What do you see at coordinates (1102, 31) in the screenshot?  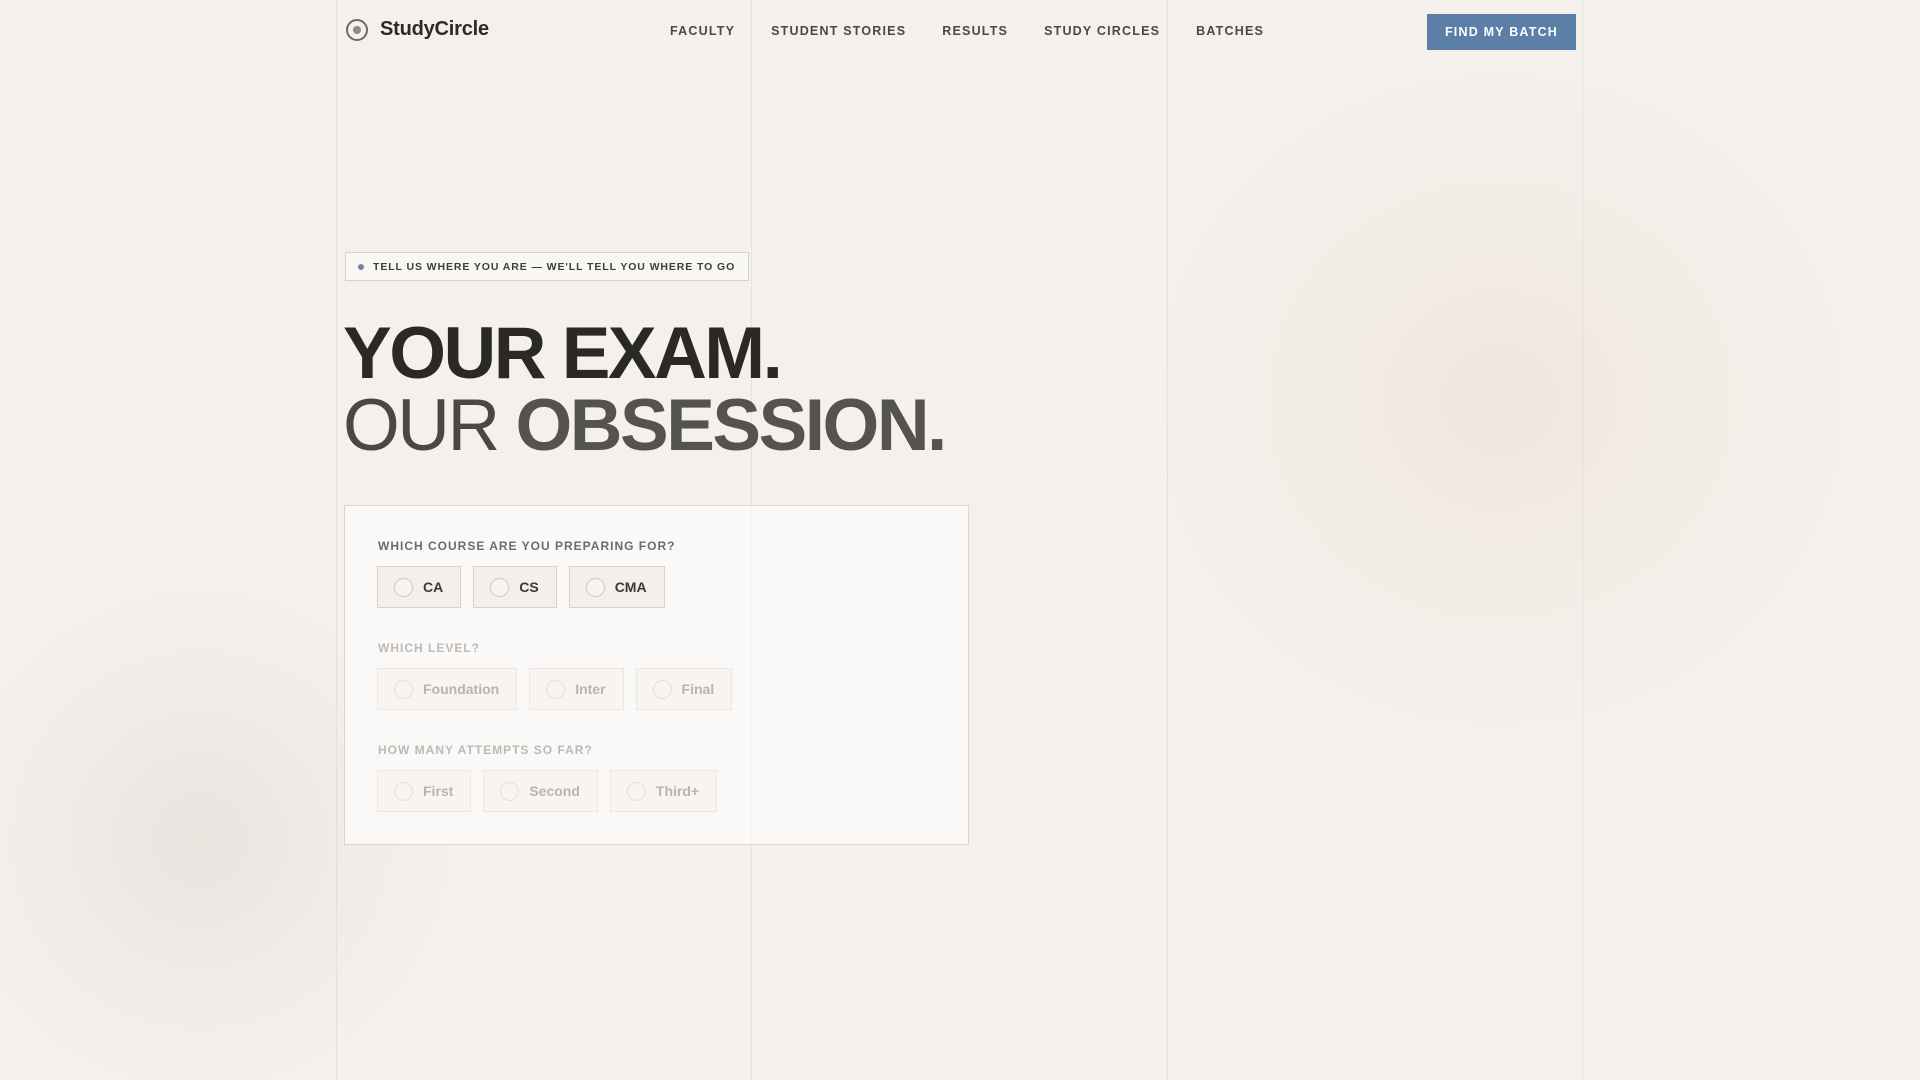 I see `nav-item-study-circles: STUDY CIRCLES` at bounding box center [1102, 31].